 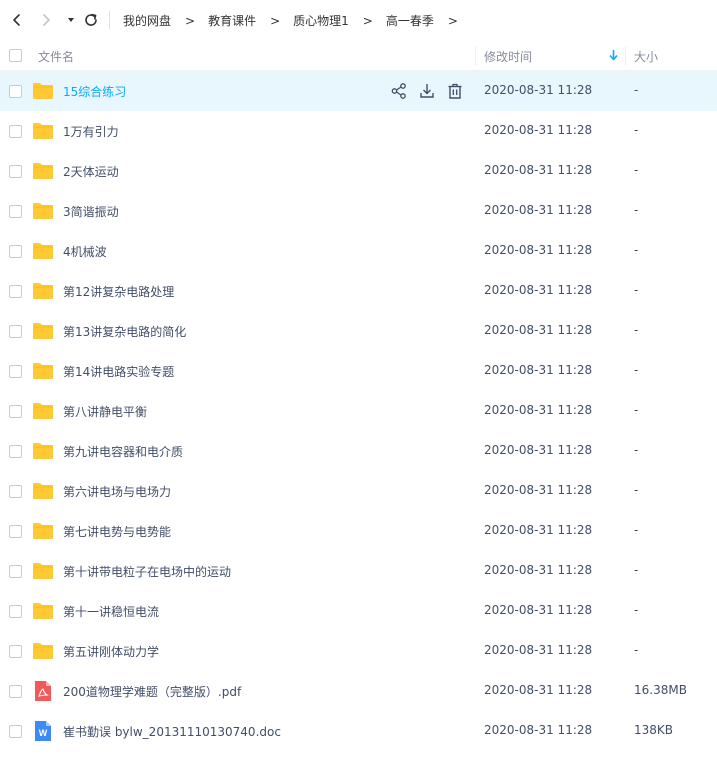 What do you see at coordinates (111, 651) in the screenshot?
I see `file-name: 第五讲刚体动力学` at bounding box center [111, 651].